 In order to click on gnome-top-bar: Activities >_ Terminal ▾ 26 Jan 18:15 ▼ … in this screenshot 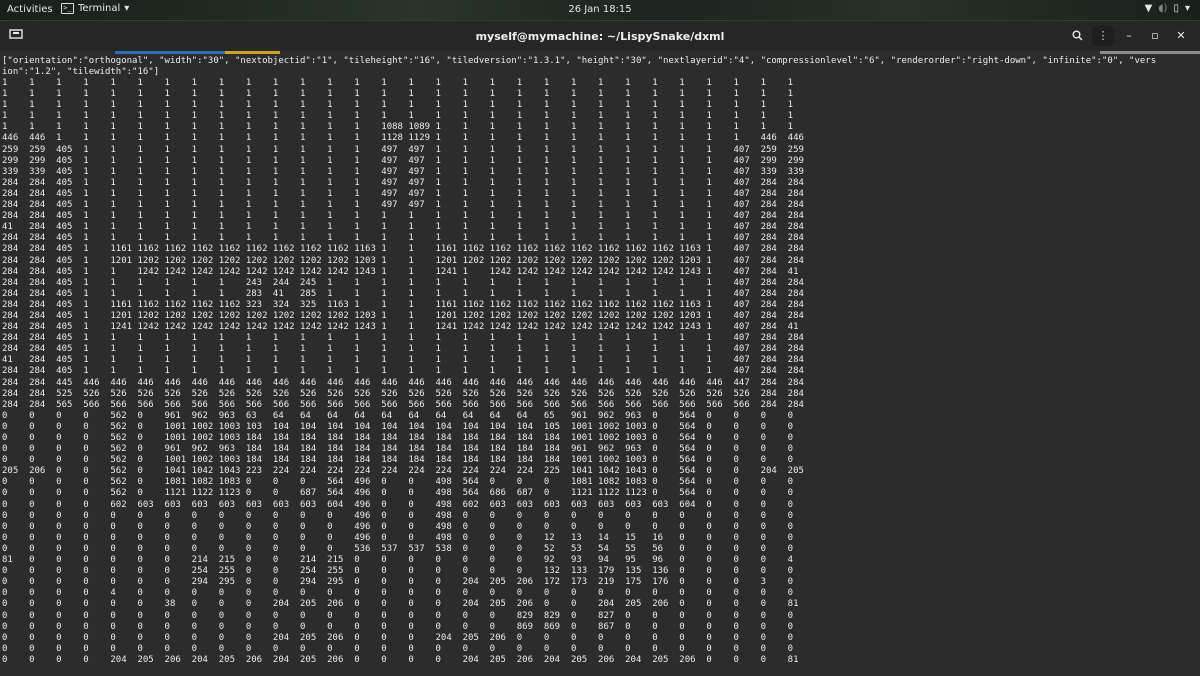, I will do `click(600, 10)`.